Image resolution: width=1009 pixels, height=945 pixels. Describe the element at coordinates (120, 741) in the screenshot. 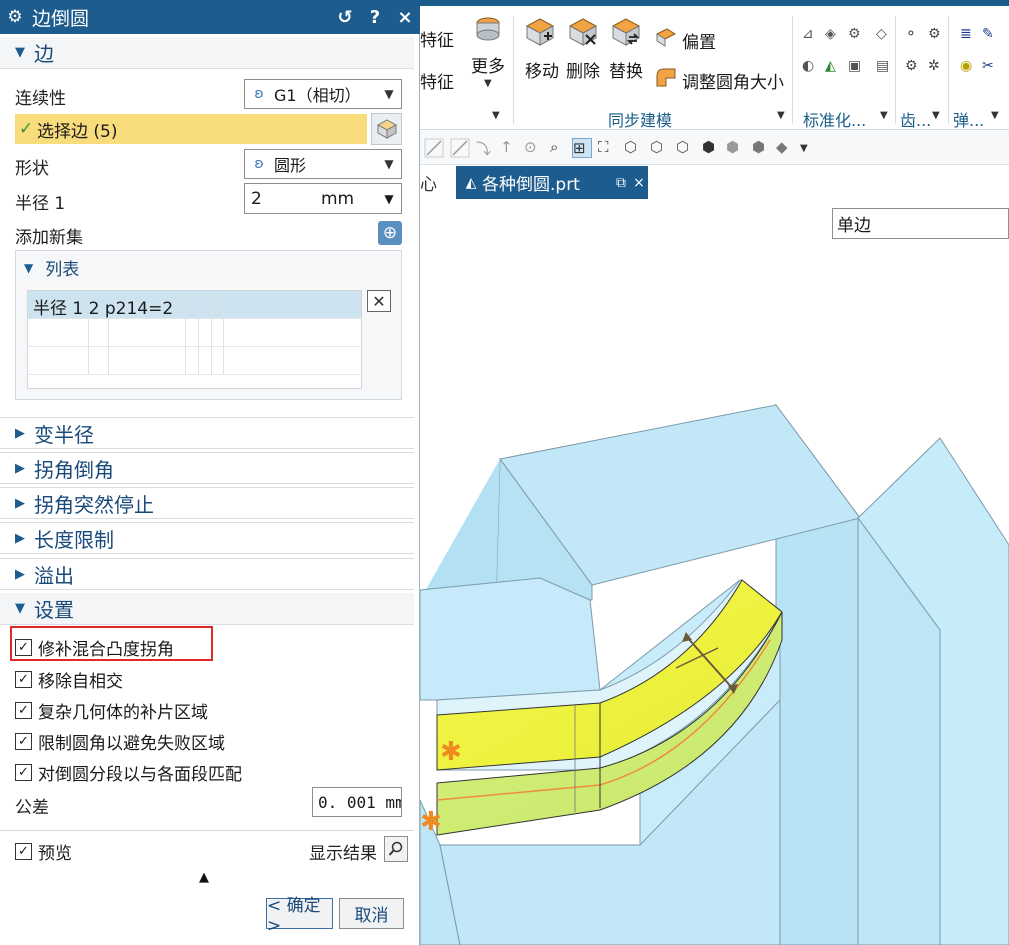

I see `checkbox-limit-blend: ✓ 限制圆角以避免失败区域` at that location.